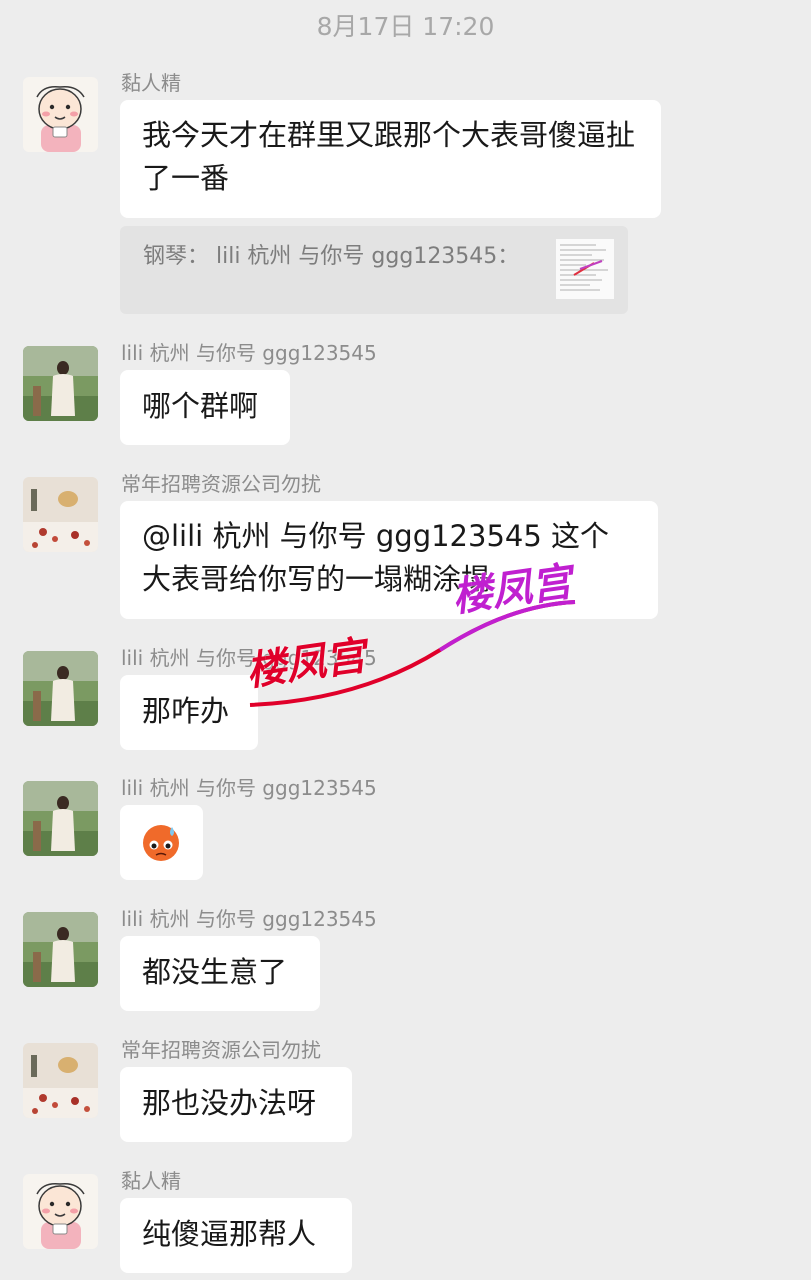 Image resolution: width=811 pixels, height=1280 pixels. What do you see at coordinates (405, 961) in the screenshot?
I see `chat-message: lili 杭州 与你号 ggg123545 都没生意了` at bounding box center [405, 961].